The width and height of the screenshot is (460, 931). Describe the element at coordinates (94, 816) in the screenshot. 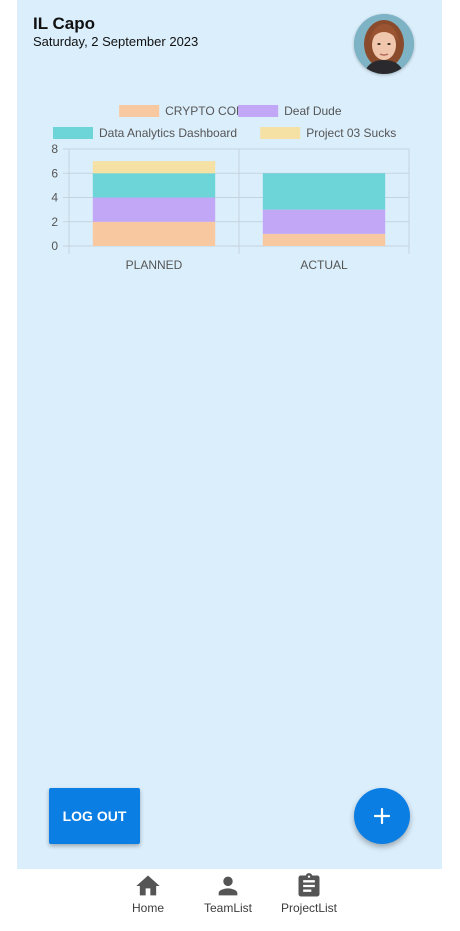

I see `logout-button: LOG OUT` at that location.